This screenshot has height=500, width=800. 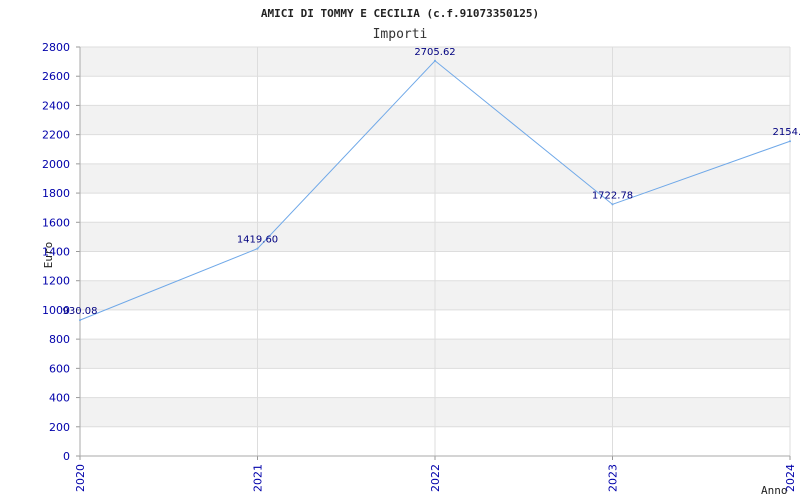 What do you see at coordinates (613, 478) in the screenshot?
I see `x-tick-label: 2023` at bounding box center [613, 478].